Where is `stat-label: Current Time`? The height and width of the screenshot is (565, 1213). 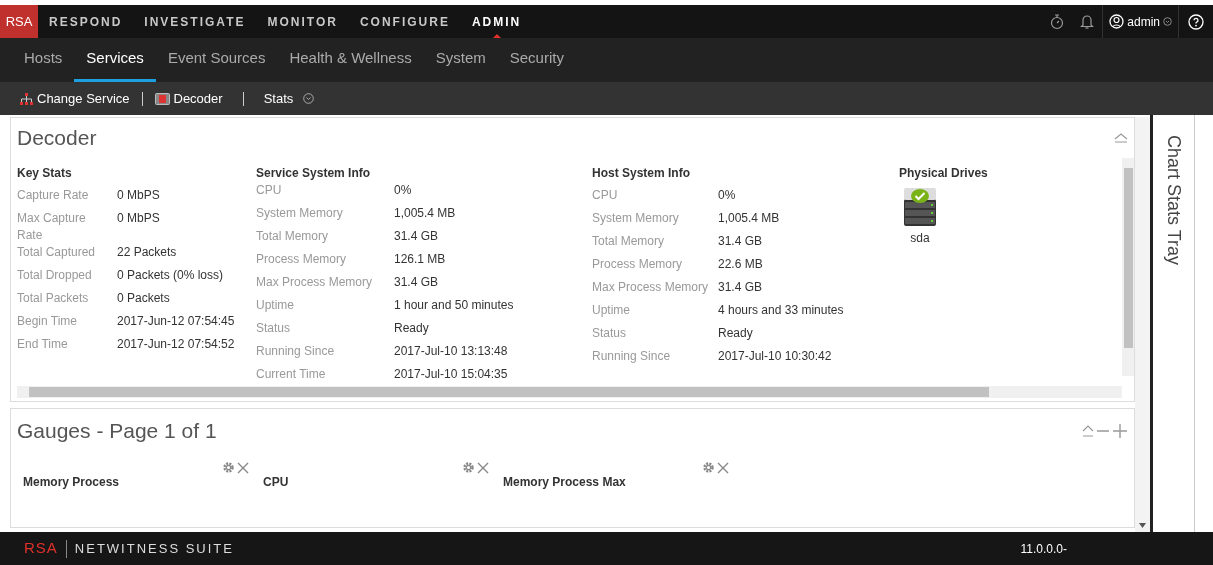 stat-label: Current Time is located at coordinates (291, 374).